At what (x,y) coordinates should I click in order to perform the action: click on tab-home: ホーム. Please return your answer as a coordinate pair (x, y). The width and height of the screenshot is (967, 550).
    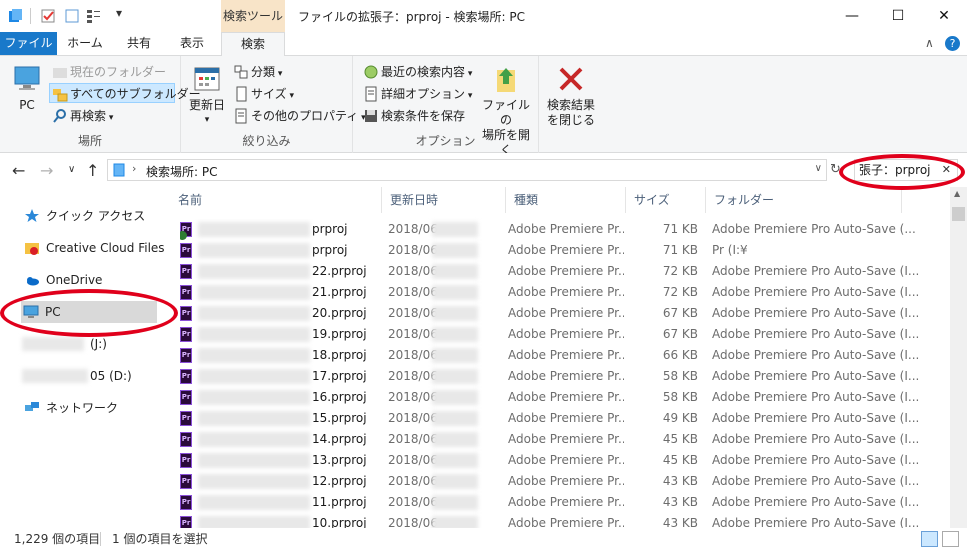
    Looking at the image, I should click on (85, 43).